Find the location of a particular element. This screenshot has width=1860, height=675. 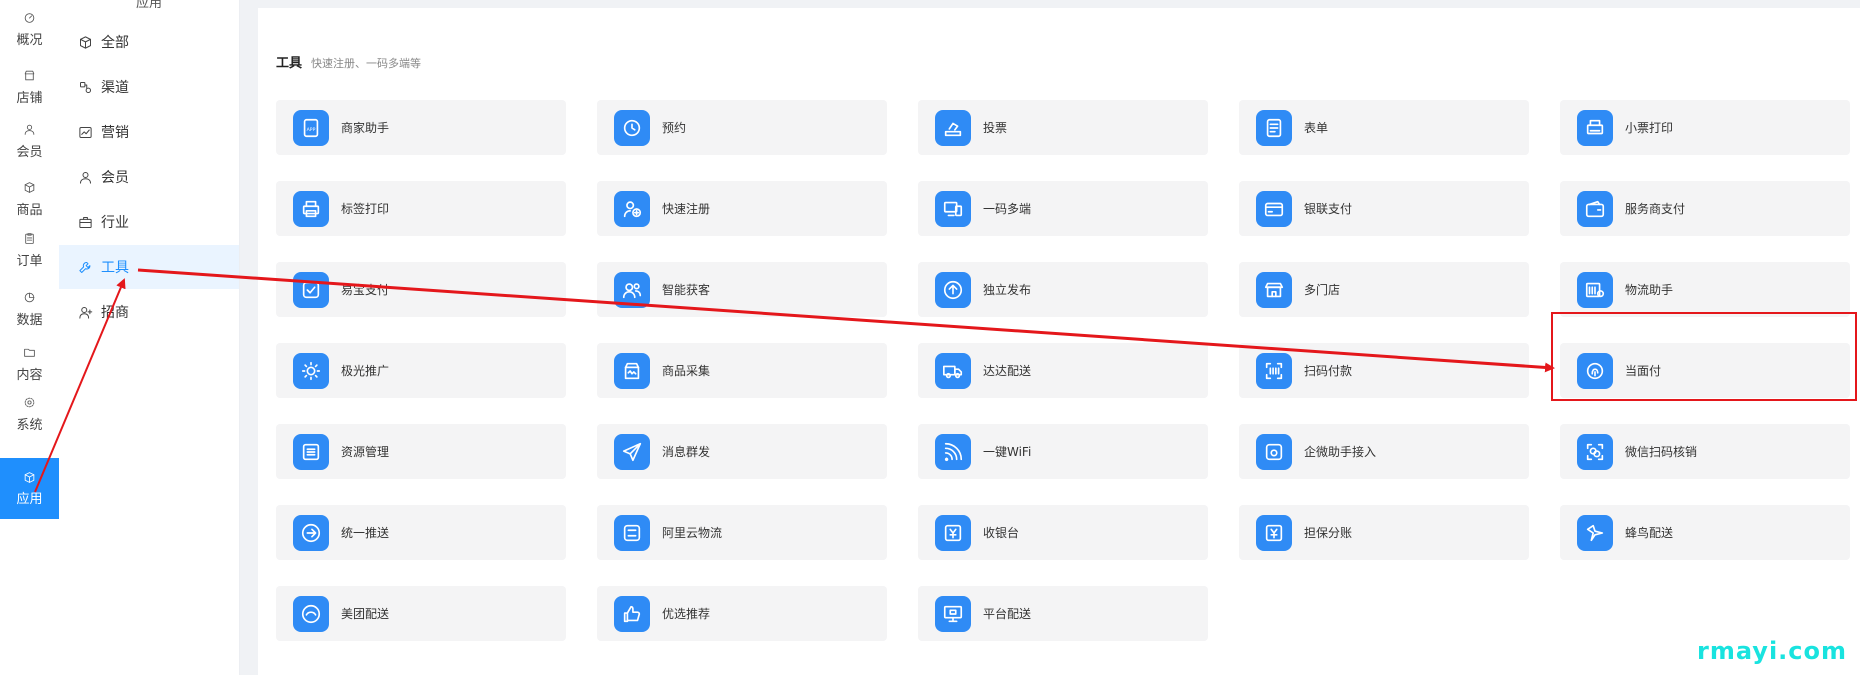

meituan-icon is located at coordinates (311, 613).